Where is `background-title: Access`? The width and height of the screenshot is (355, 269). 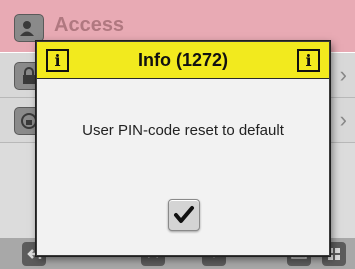 background-title: Access is located at coordinates (89, 25).